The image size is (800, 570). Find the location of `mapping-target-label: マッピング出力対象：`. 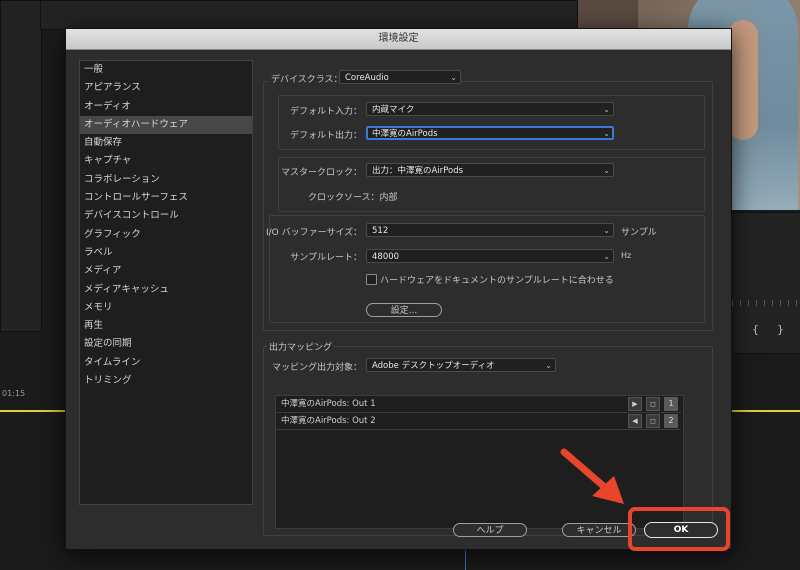

mapping-target-label: マッピング出力対象： is located at coordinates (316, 368).